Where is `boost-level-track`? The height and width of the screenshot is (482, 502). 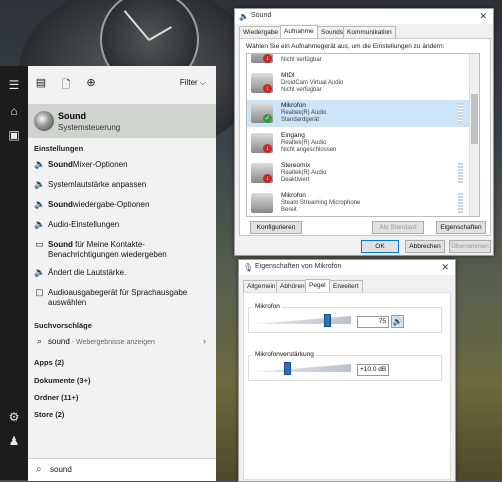
boost-level-track is located at coordinates (303, 368).